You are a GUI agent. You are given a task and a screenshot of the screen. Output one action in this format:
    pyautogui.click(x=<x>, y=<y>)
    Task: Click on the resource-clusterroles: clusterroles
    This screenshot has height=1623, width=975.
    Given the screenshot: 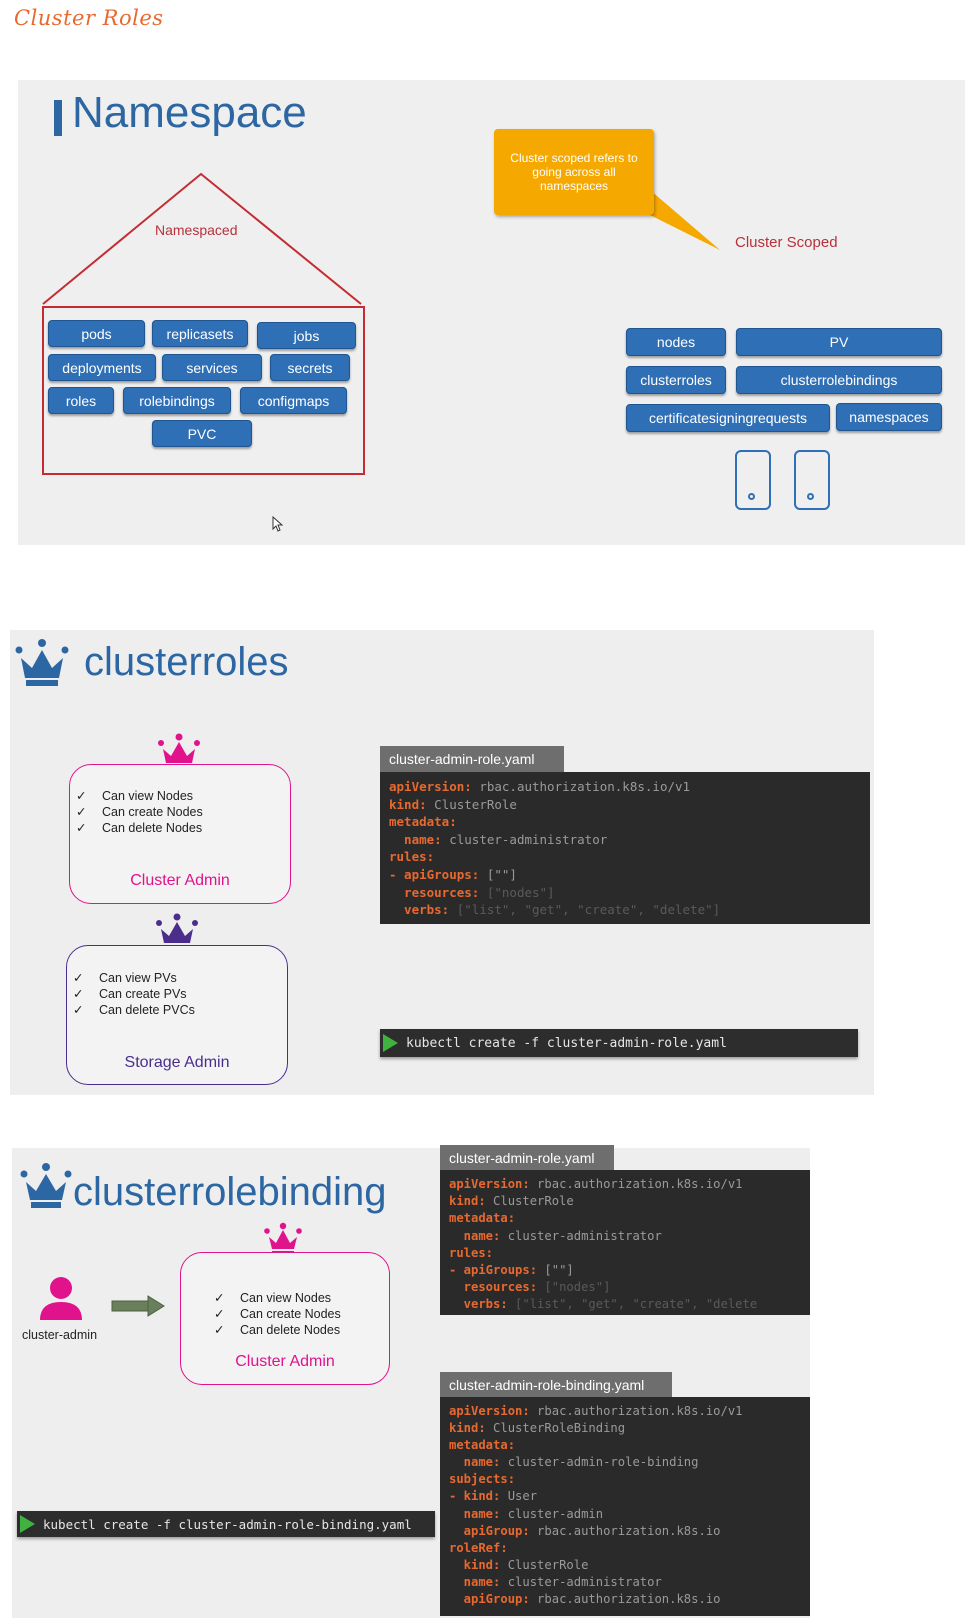 What is the action you would take?
    pyautogui.click(x=676, y=380)
    